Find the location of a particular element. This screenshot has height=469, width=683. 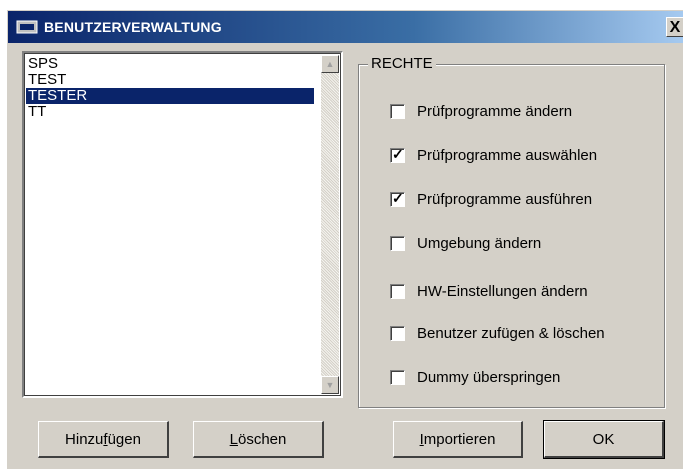

checkbox-label: Umgebung ändern is located at coordinates (479, 243).